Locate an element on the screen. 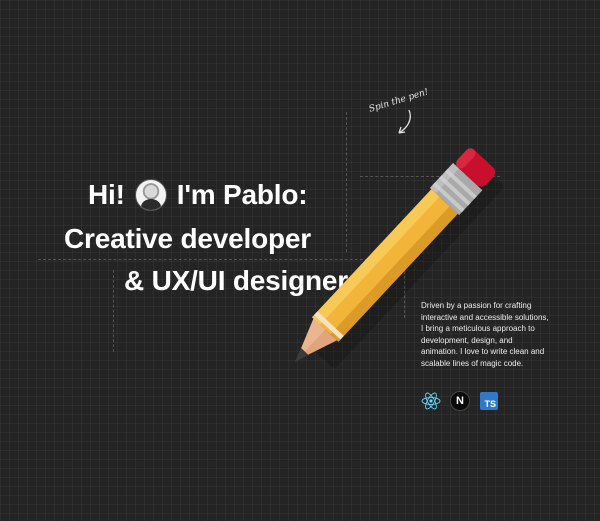  tech-stack: N TS is located at coordinates (460, 401).